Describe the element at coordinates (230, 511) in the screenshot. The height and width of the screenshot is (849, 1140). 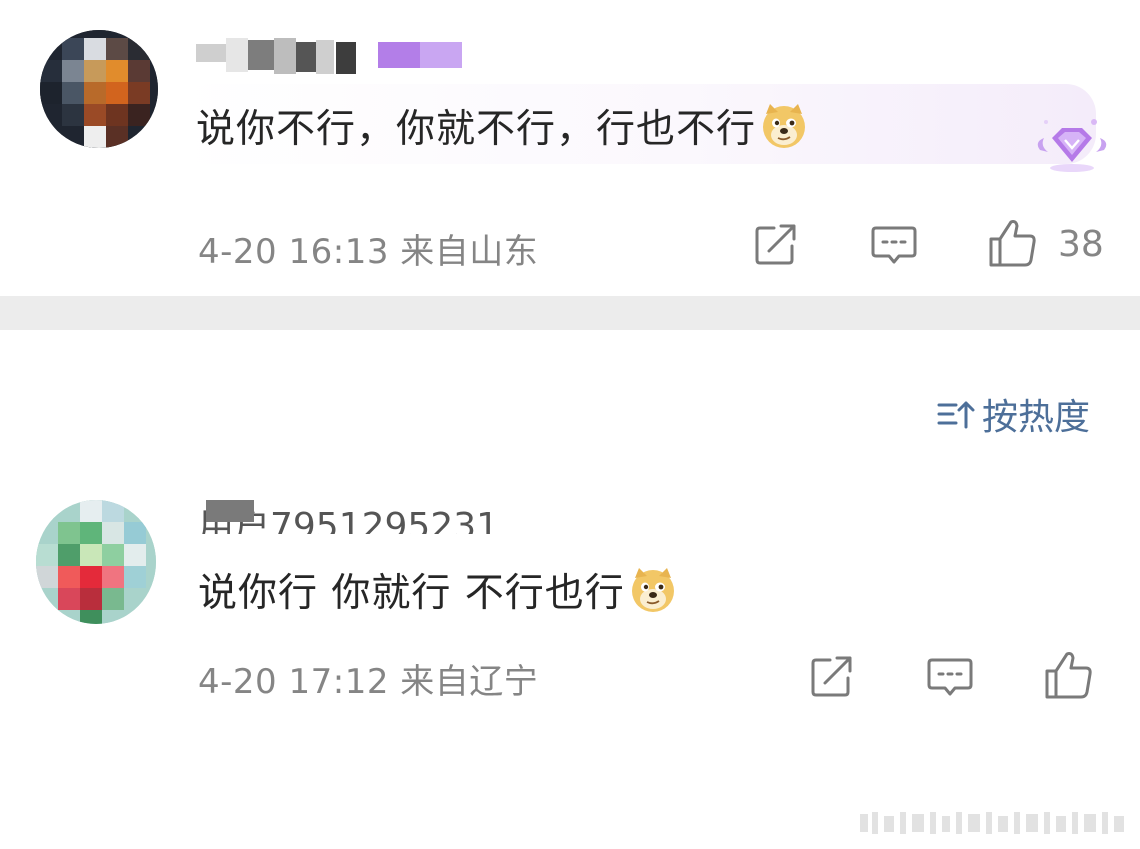
I see `username-redaction` at that location.